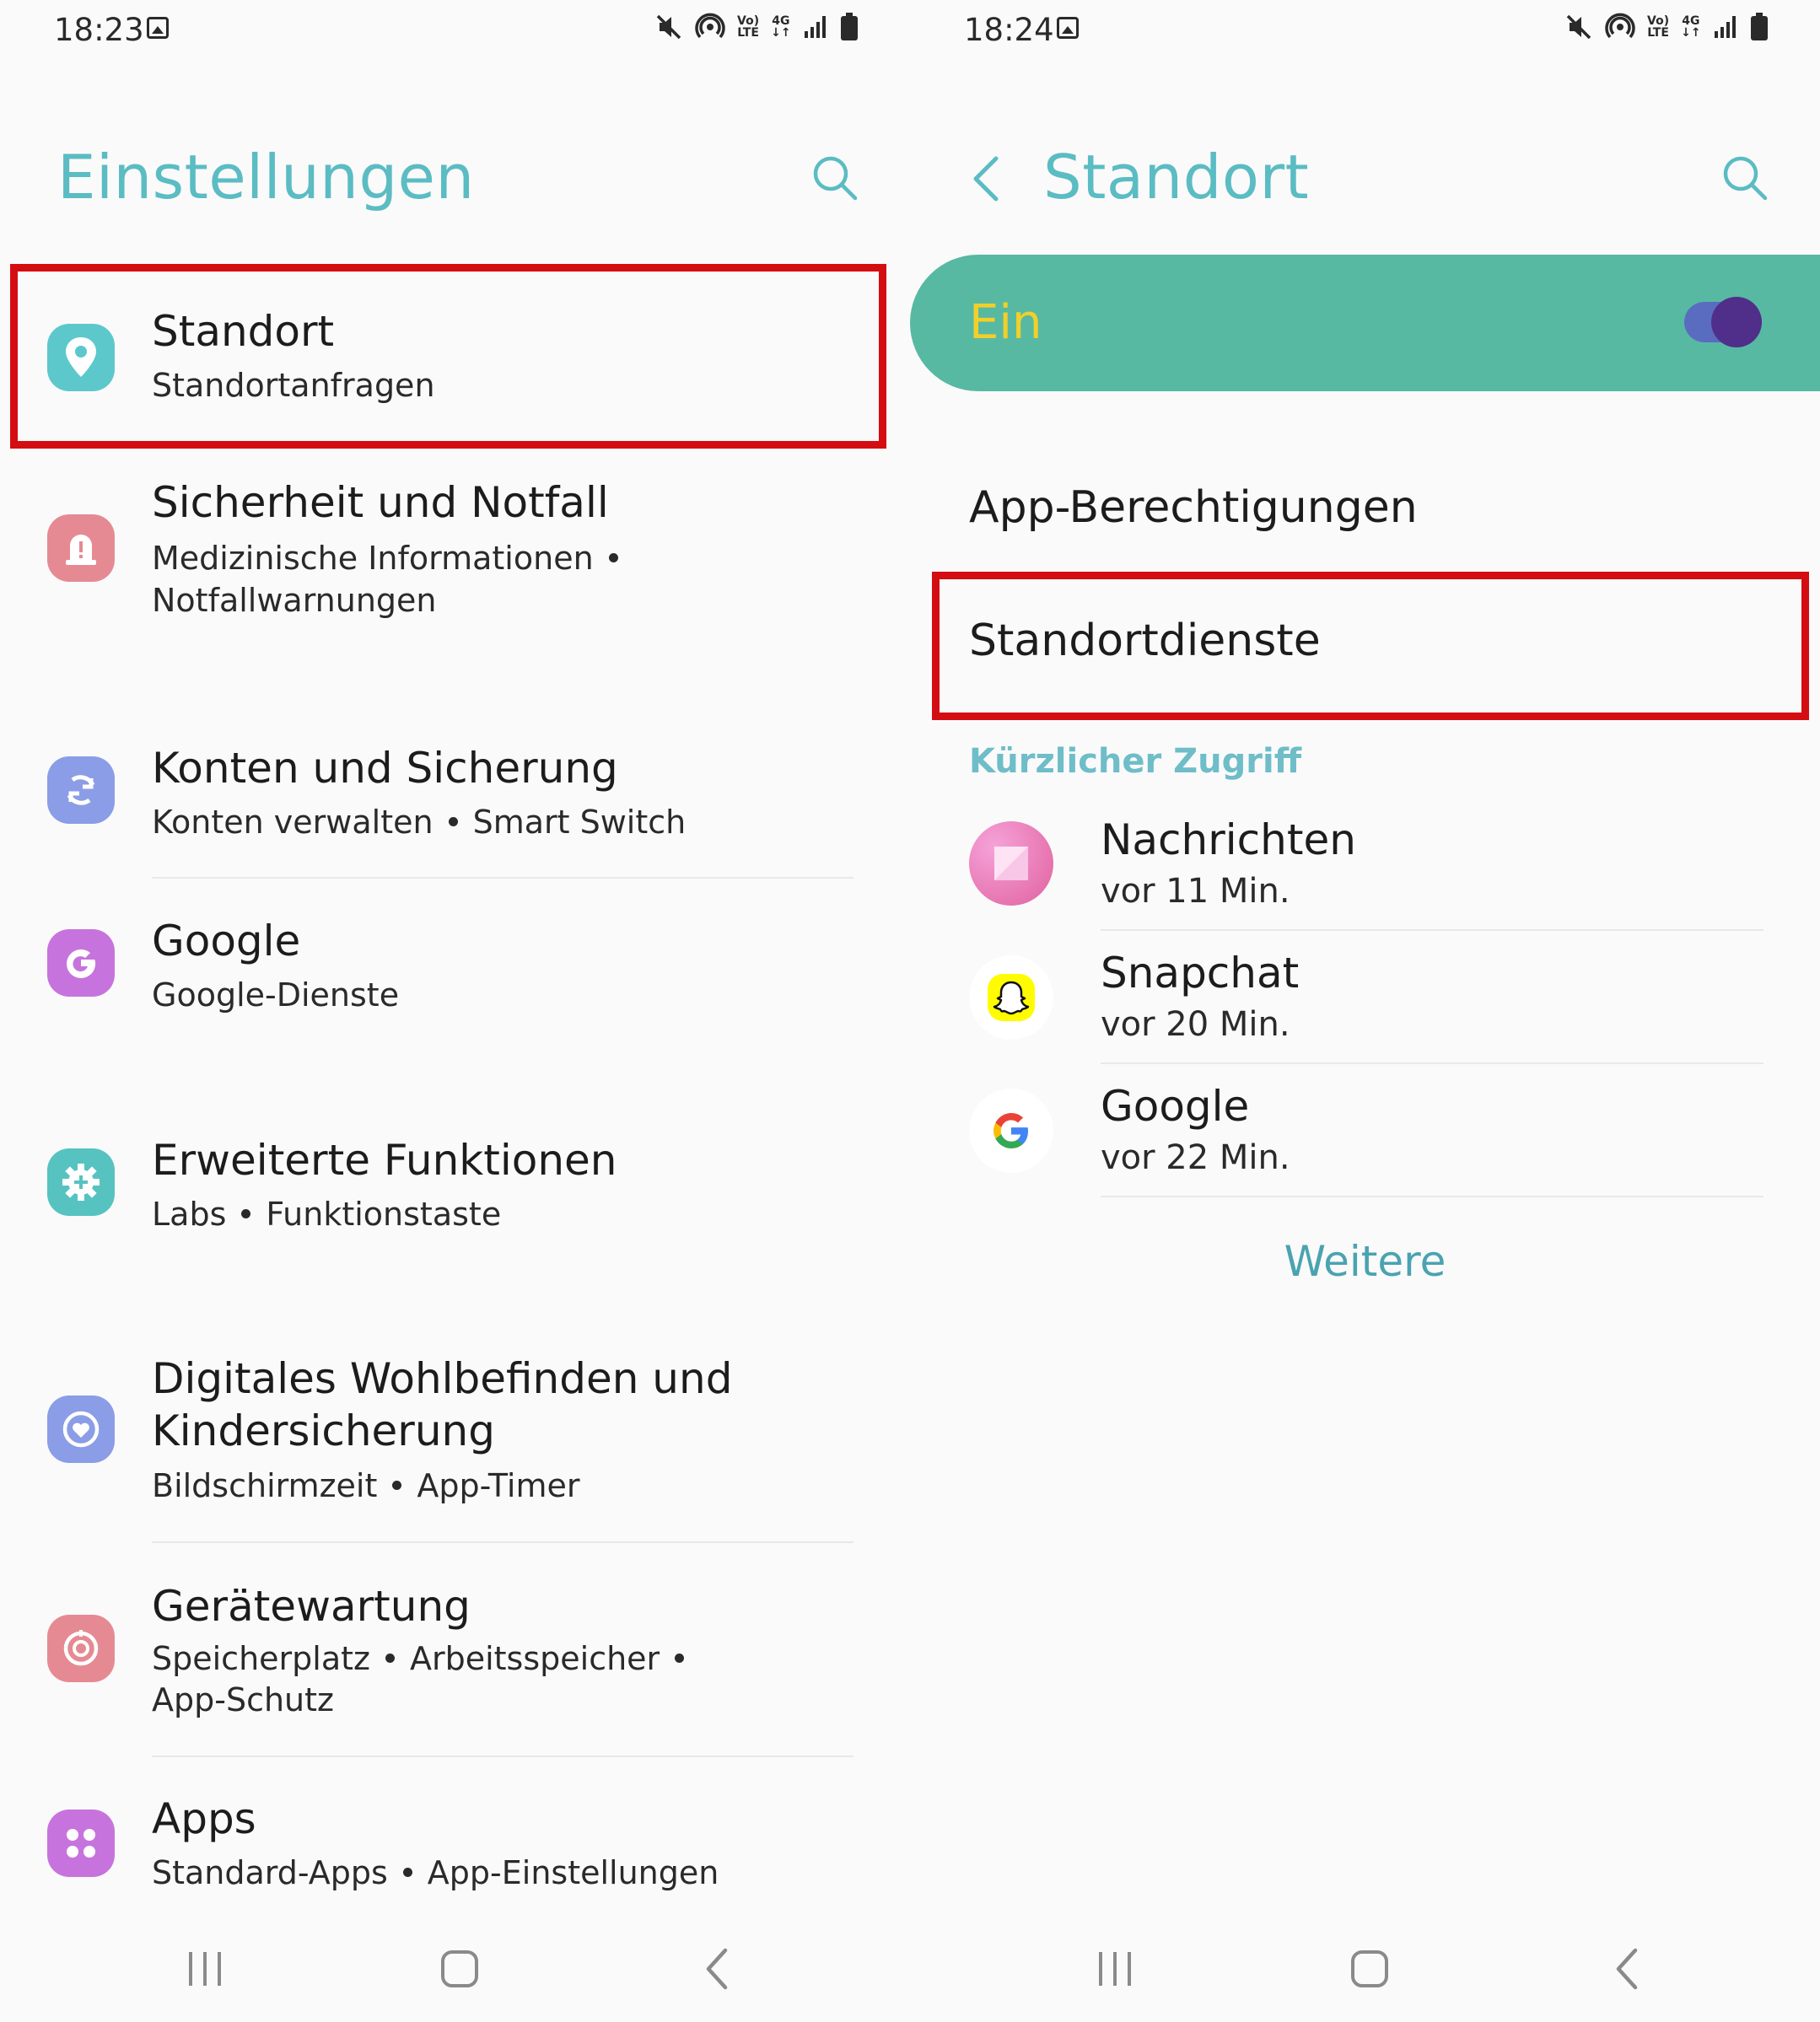 Image resolution: width=1820 pixels, height=2022 pixels. I want to click on item-subtitle: Konten verwalten Smart Switch, so click(419, 822).